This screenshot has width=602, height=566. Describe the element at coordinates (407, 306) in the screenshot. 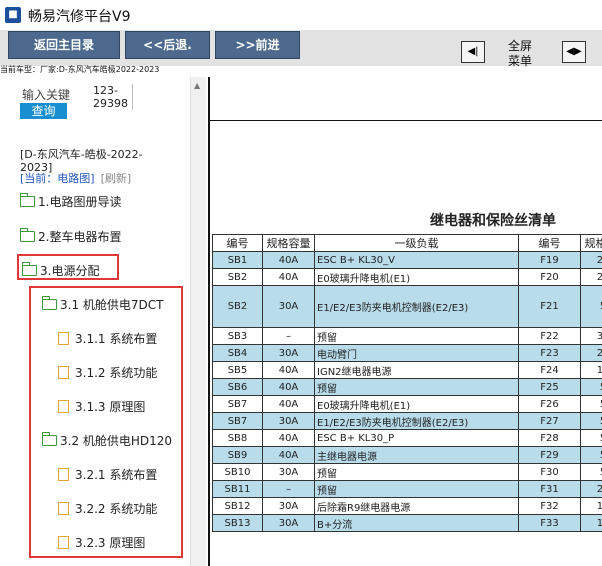

I see `table-row: SB230AE1/E2/E3防夹电机控制器(E2/E3)F215A` at that location.